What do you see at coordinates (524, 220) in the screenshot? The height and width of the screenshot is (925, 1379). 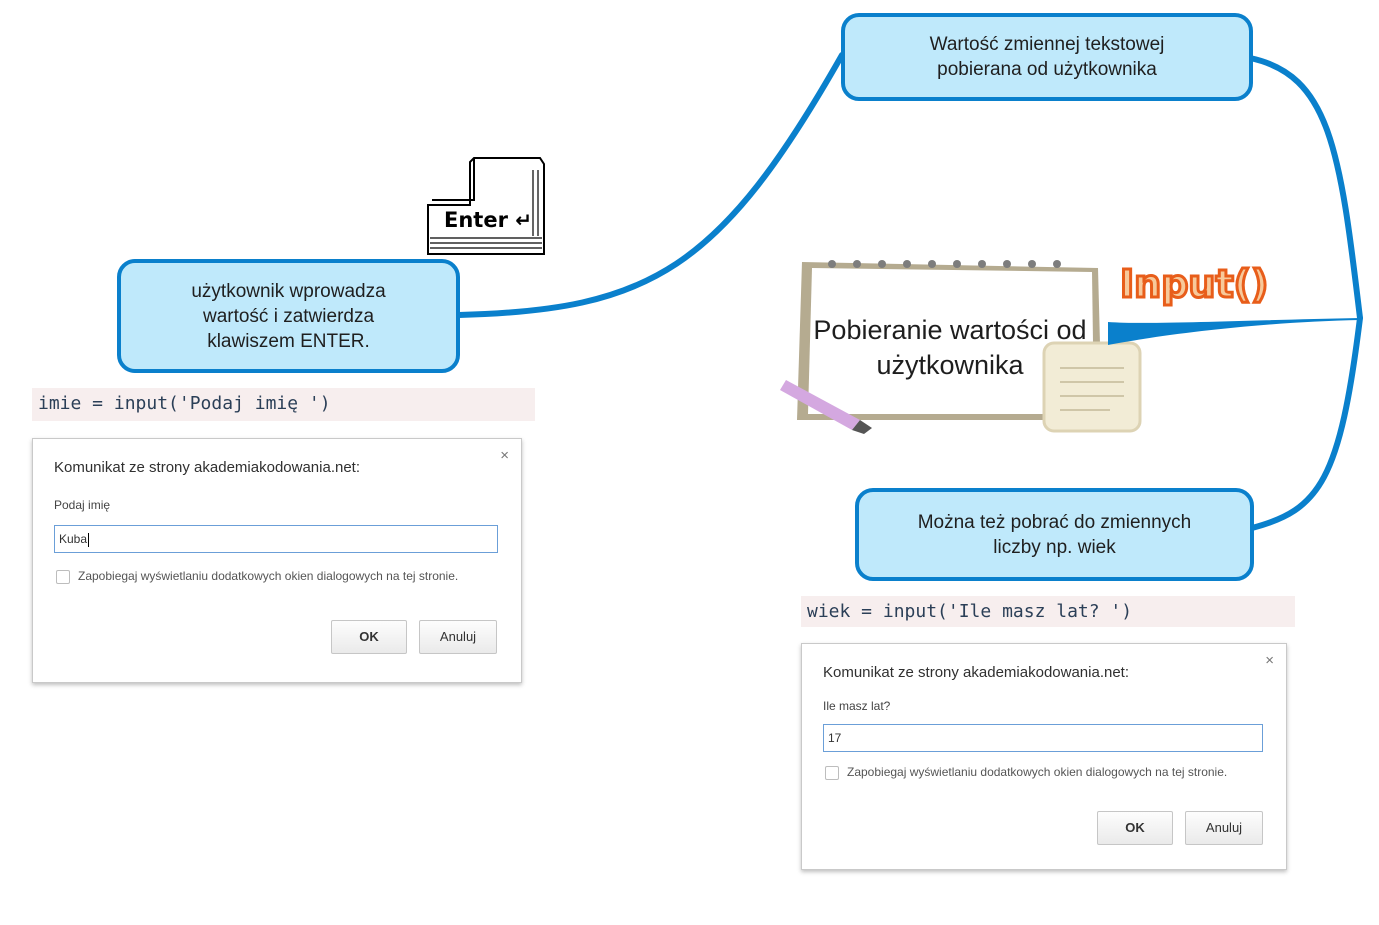 I see `return-arrow-icon: ↵` at bounding box center [524, 220].